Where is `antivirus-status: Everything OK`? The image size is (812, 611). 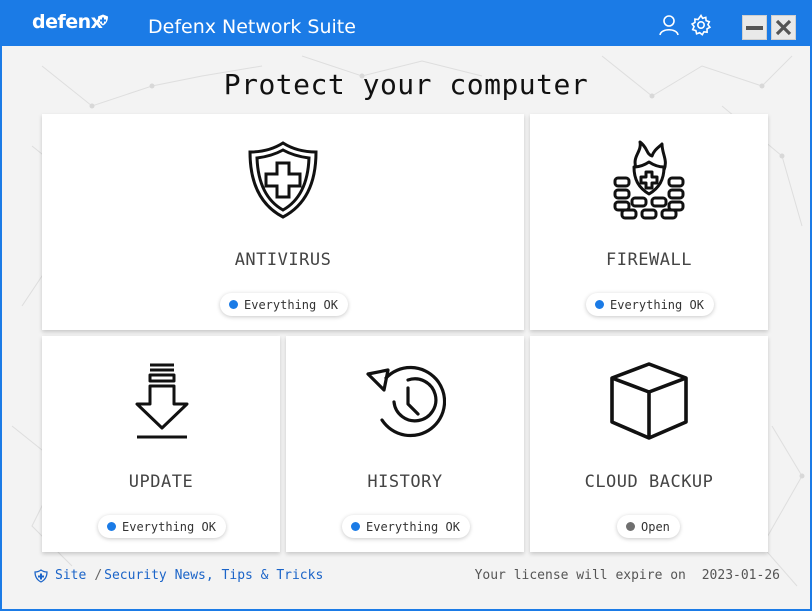
antivirus-status: Everything OK is located at coordinates (284, 304).